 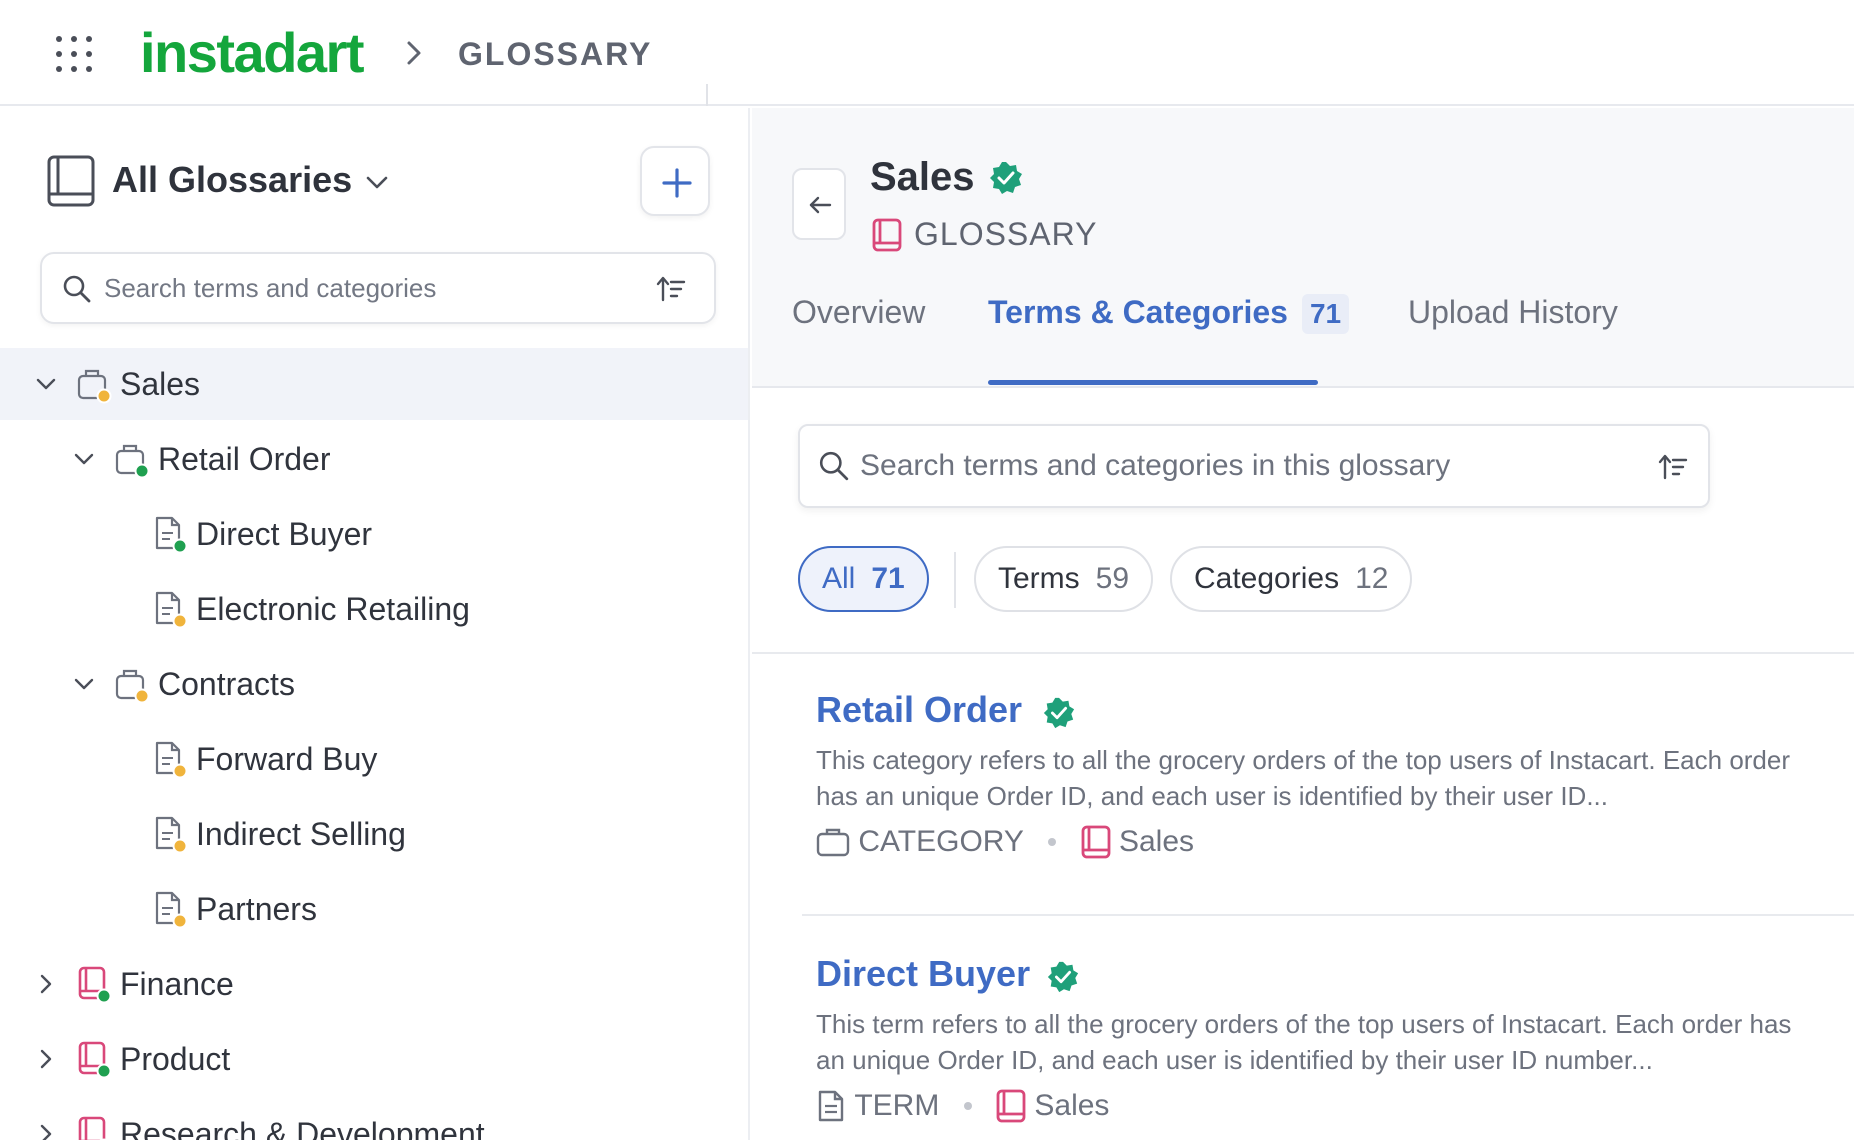 What do you see at coordinates (1513, 312) in the screenshot?
I see `tab-upload-history: Upload History` at bounding box center [1513, 312].